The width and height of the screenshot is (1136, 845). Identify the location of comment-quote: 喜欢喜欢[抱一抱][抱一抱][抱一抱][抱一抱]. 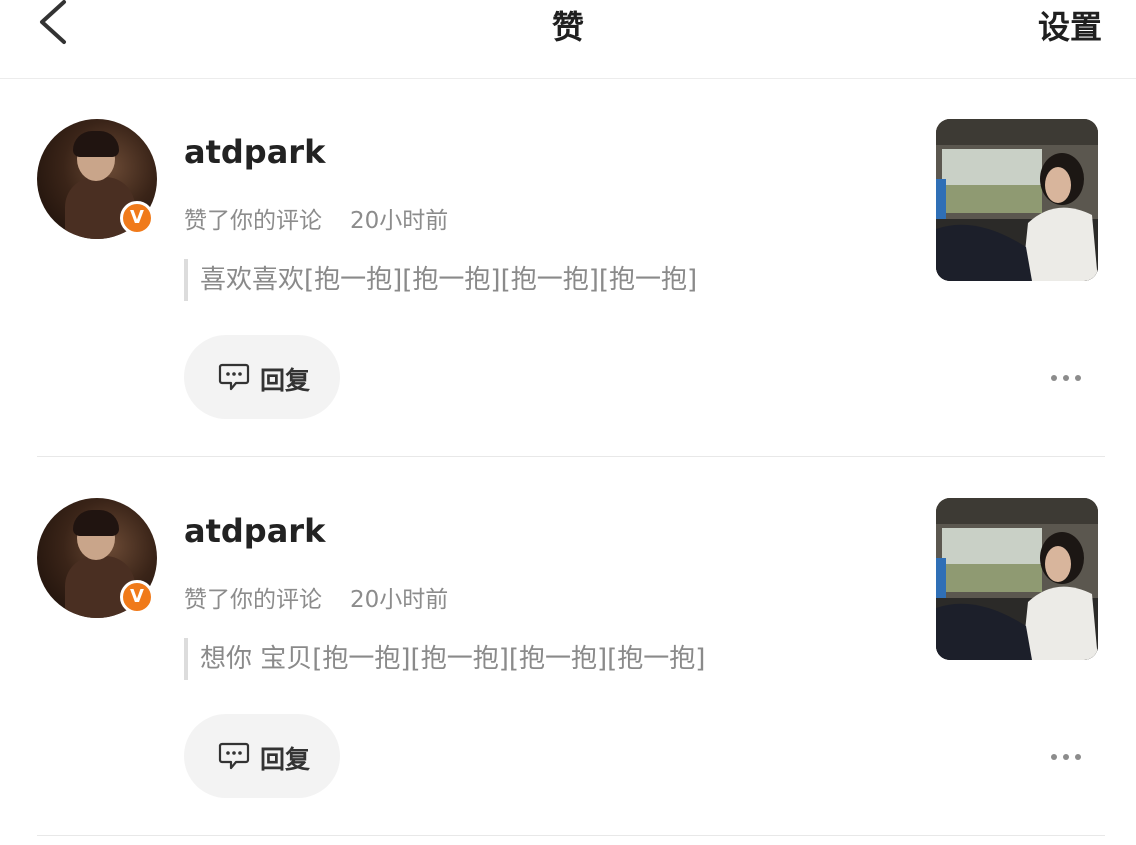
(440, 280).